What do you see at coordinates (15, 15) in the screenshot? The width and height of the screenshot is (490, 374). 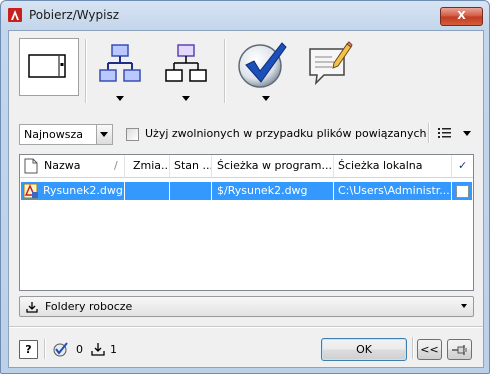 I see `autocad-logo-icon` at bounding box center [15, 15].